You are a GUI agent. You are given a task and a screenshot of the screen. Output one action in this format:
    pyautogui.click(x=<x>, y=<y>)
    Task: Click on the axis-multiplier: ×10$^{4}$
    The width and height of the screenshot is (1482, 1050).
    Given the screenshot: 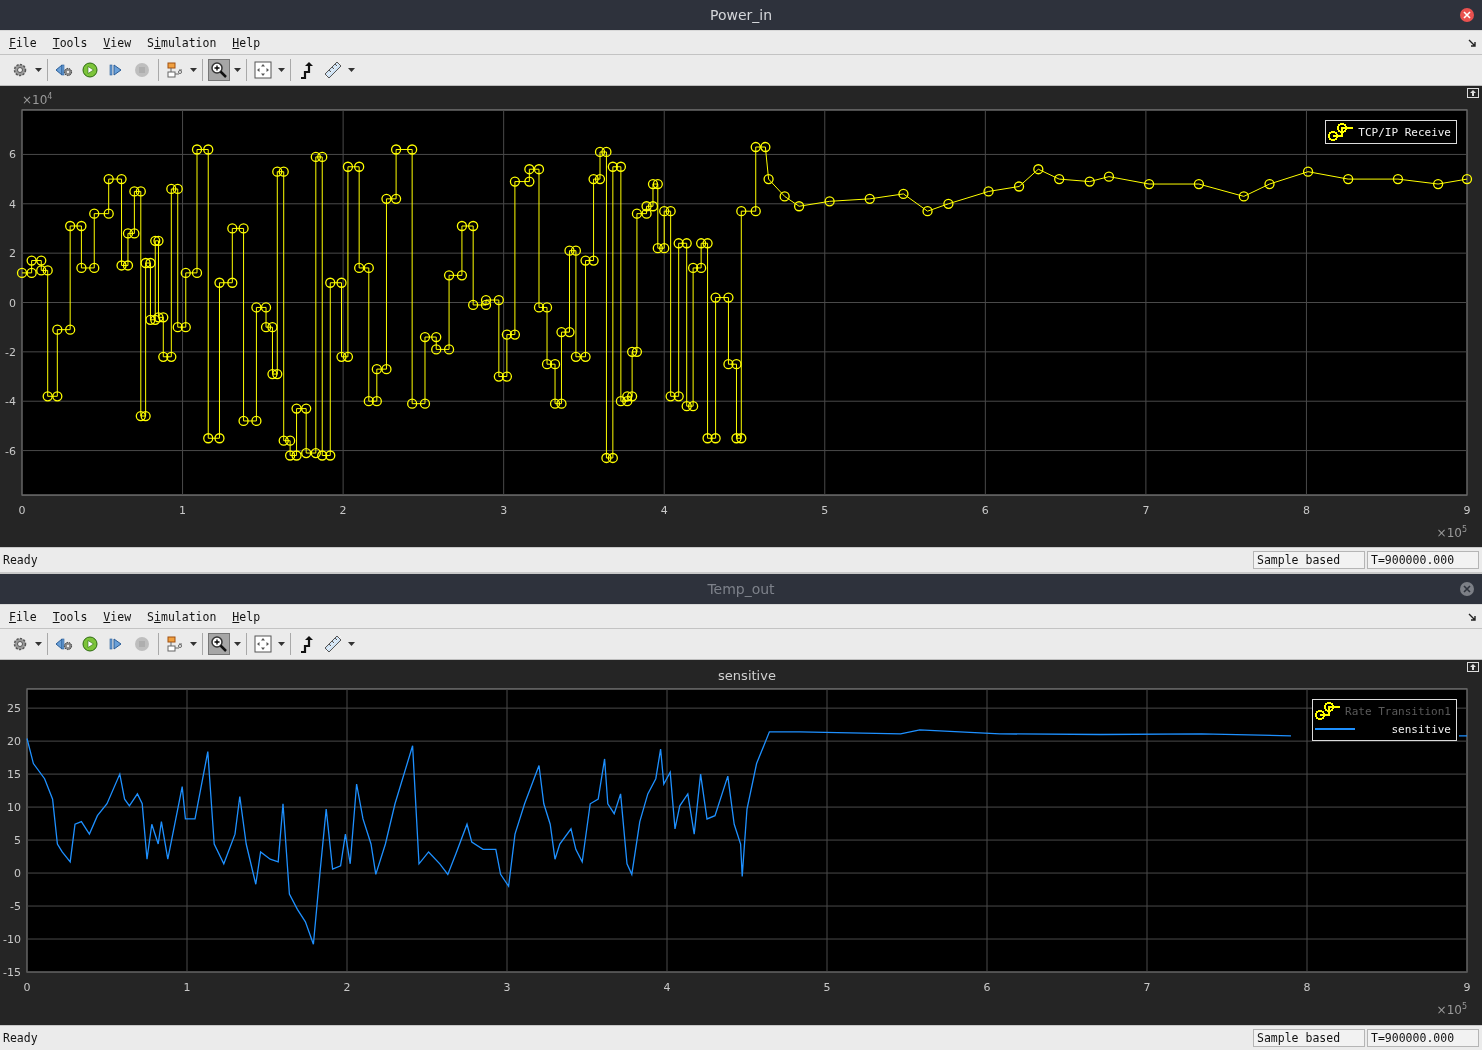 What is the action you would take?
    pyautogui.click(x=37, y=99)
    